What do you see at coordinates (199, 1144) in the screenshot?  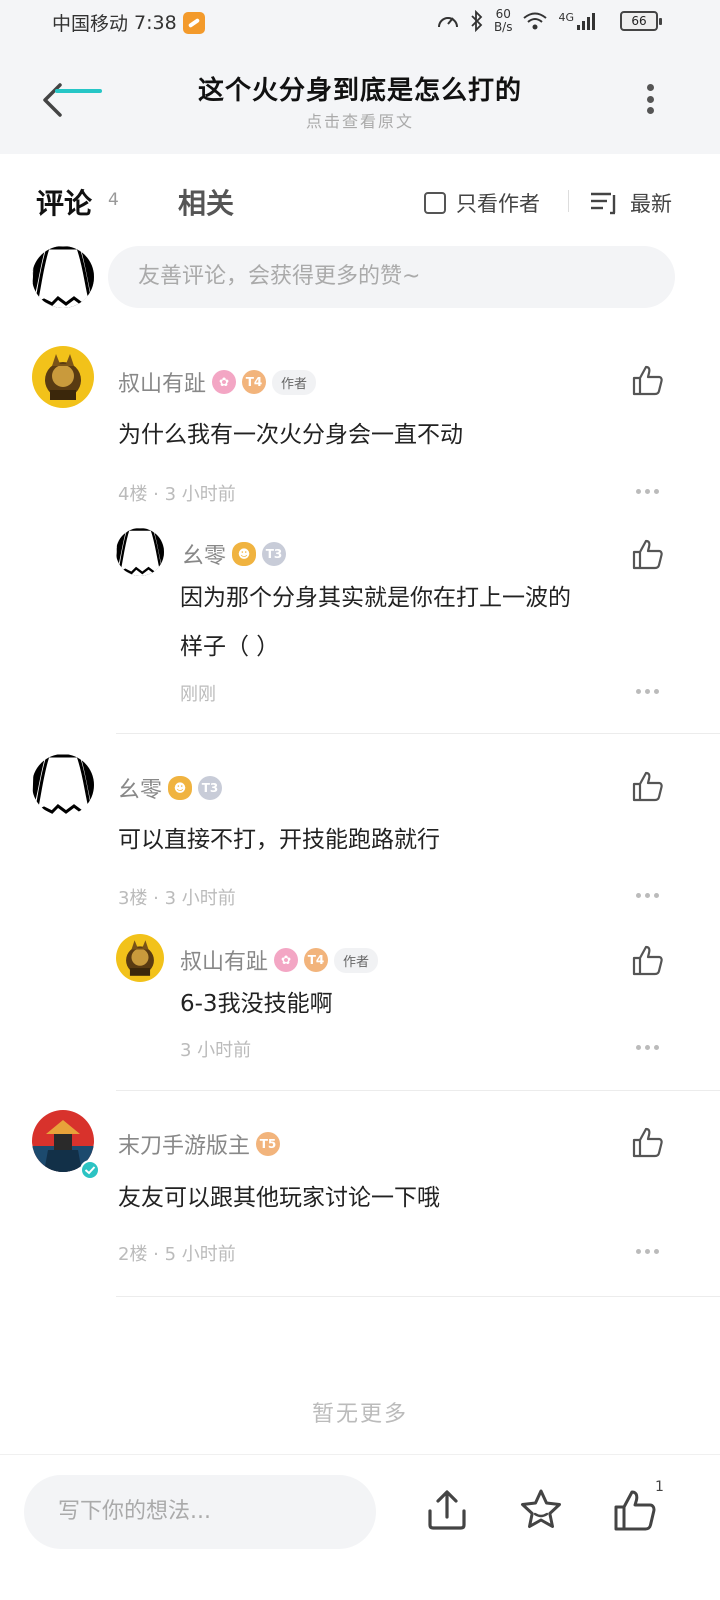 I see `author-name: 末刀手游版主 T5` at bounding box center [199, 1144].